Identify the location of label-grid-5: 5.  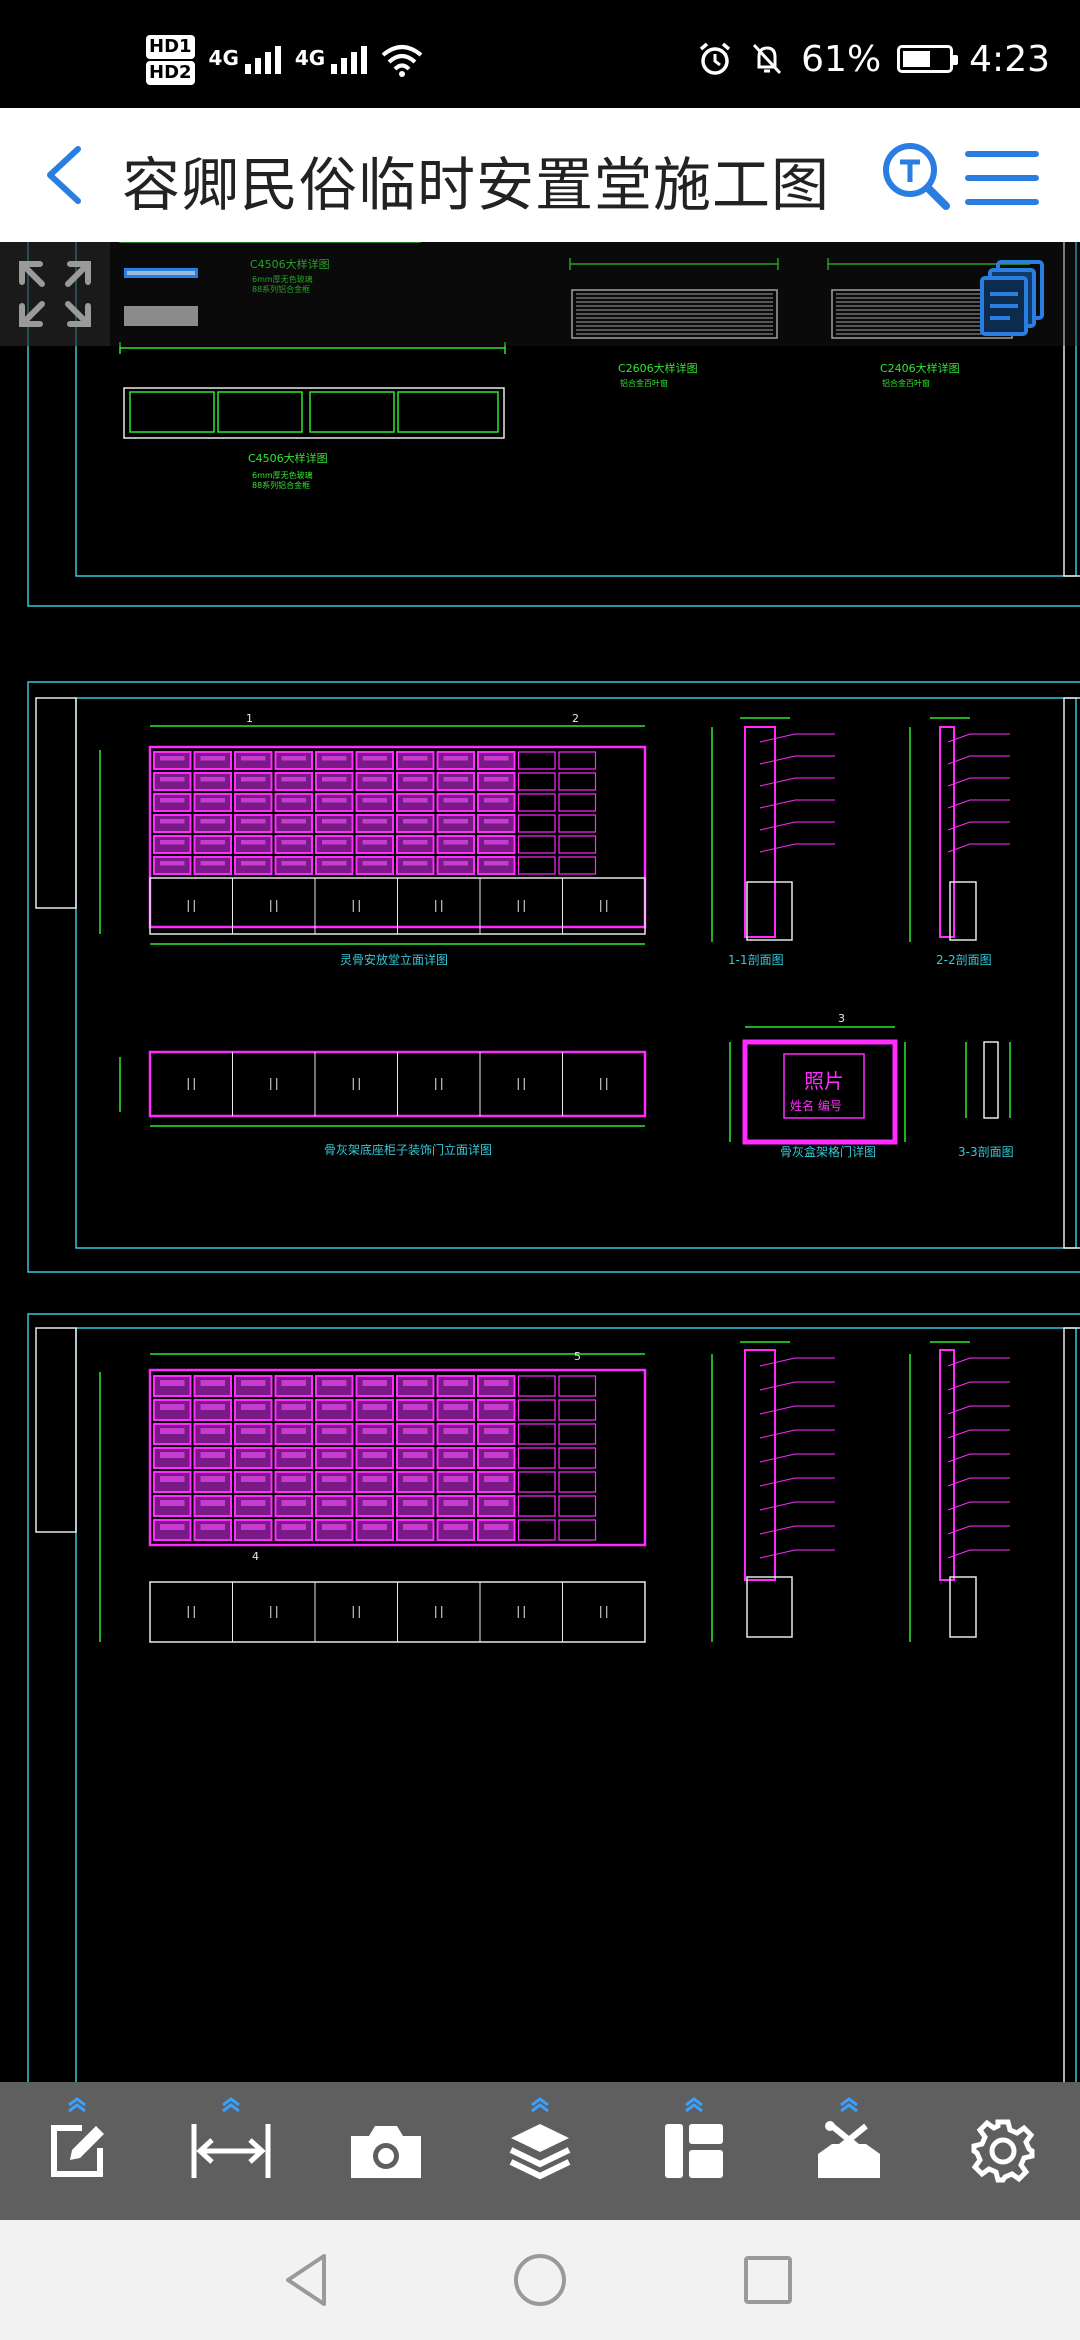
(577, 1356).